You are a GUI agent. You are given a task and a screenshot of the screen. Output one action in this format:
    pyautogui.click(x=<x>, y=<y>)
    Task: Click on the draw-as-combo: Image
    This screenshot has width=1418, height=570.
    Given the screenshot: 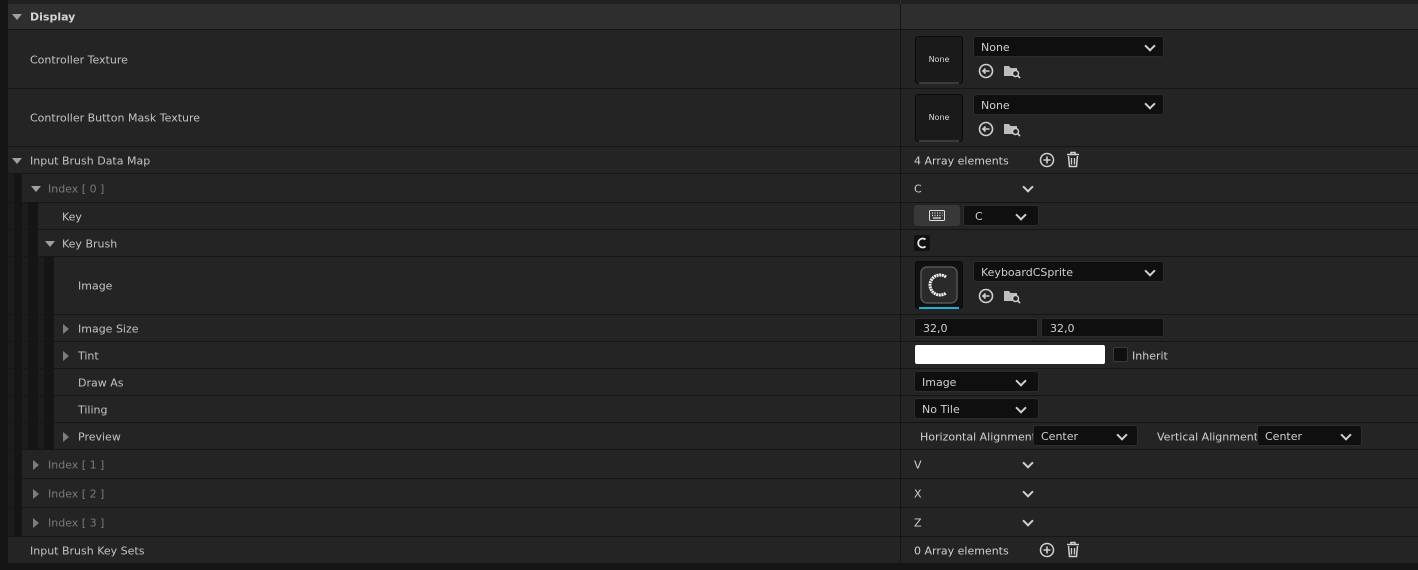 What is the action you would take?
    pyautogui.click(x=976, y=381)
    